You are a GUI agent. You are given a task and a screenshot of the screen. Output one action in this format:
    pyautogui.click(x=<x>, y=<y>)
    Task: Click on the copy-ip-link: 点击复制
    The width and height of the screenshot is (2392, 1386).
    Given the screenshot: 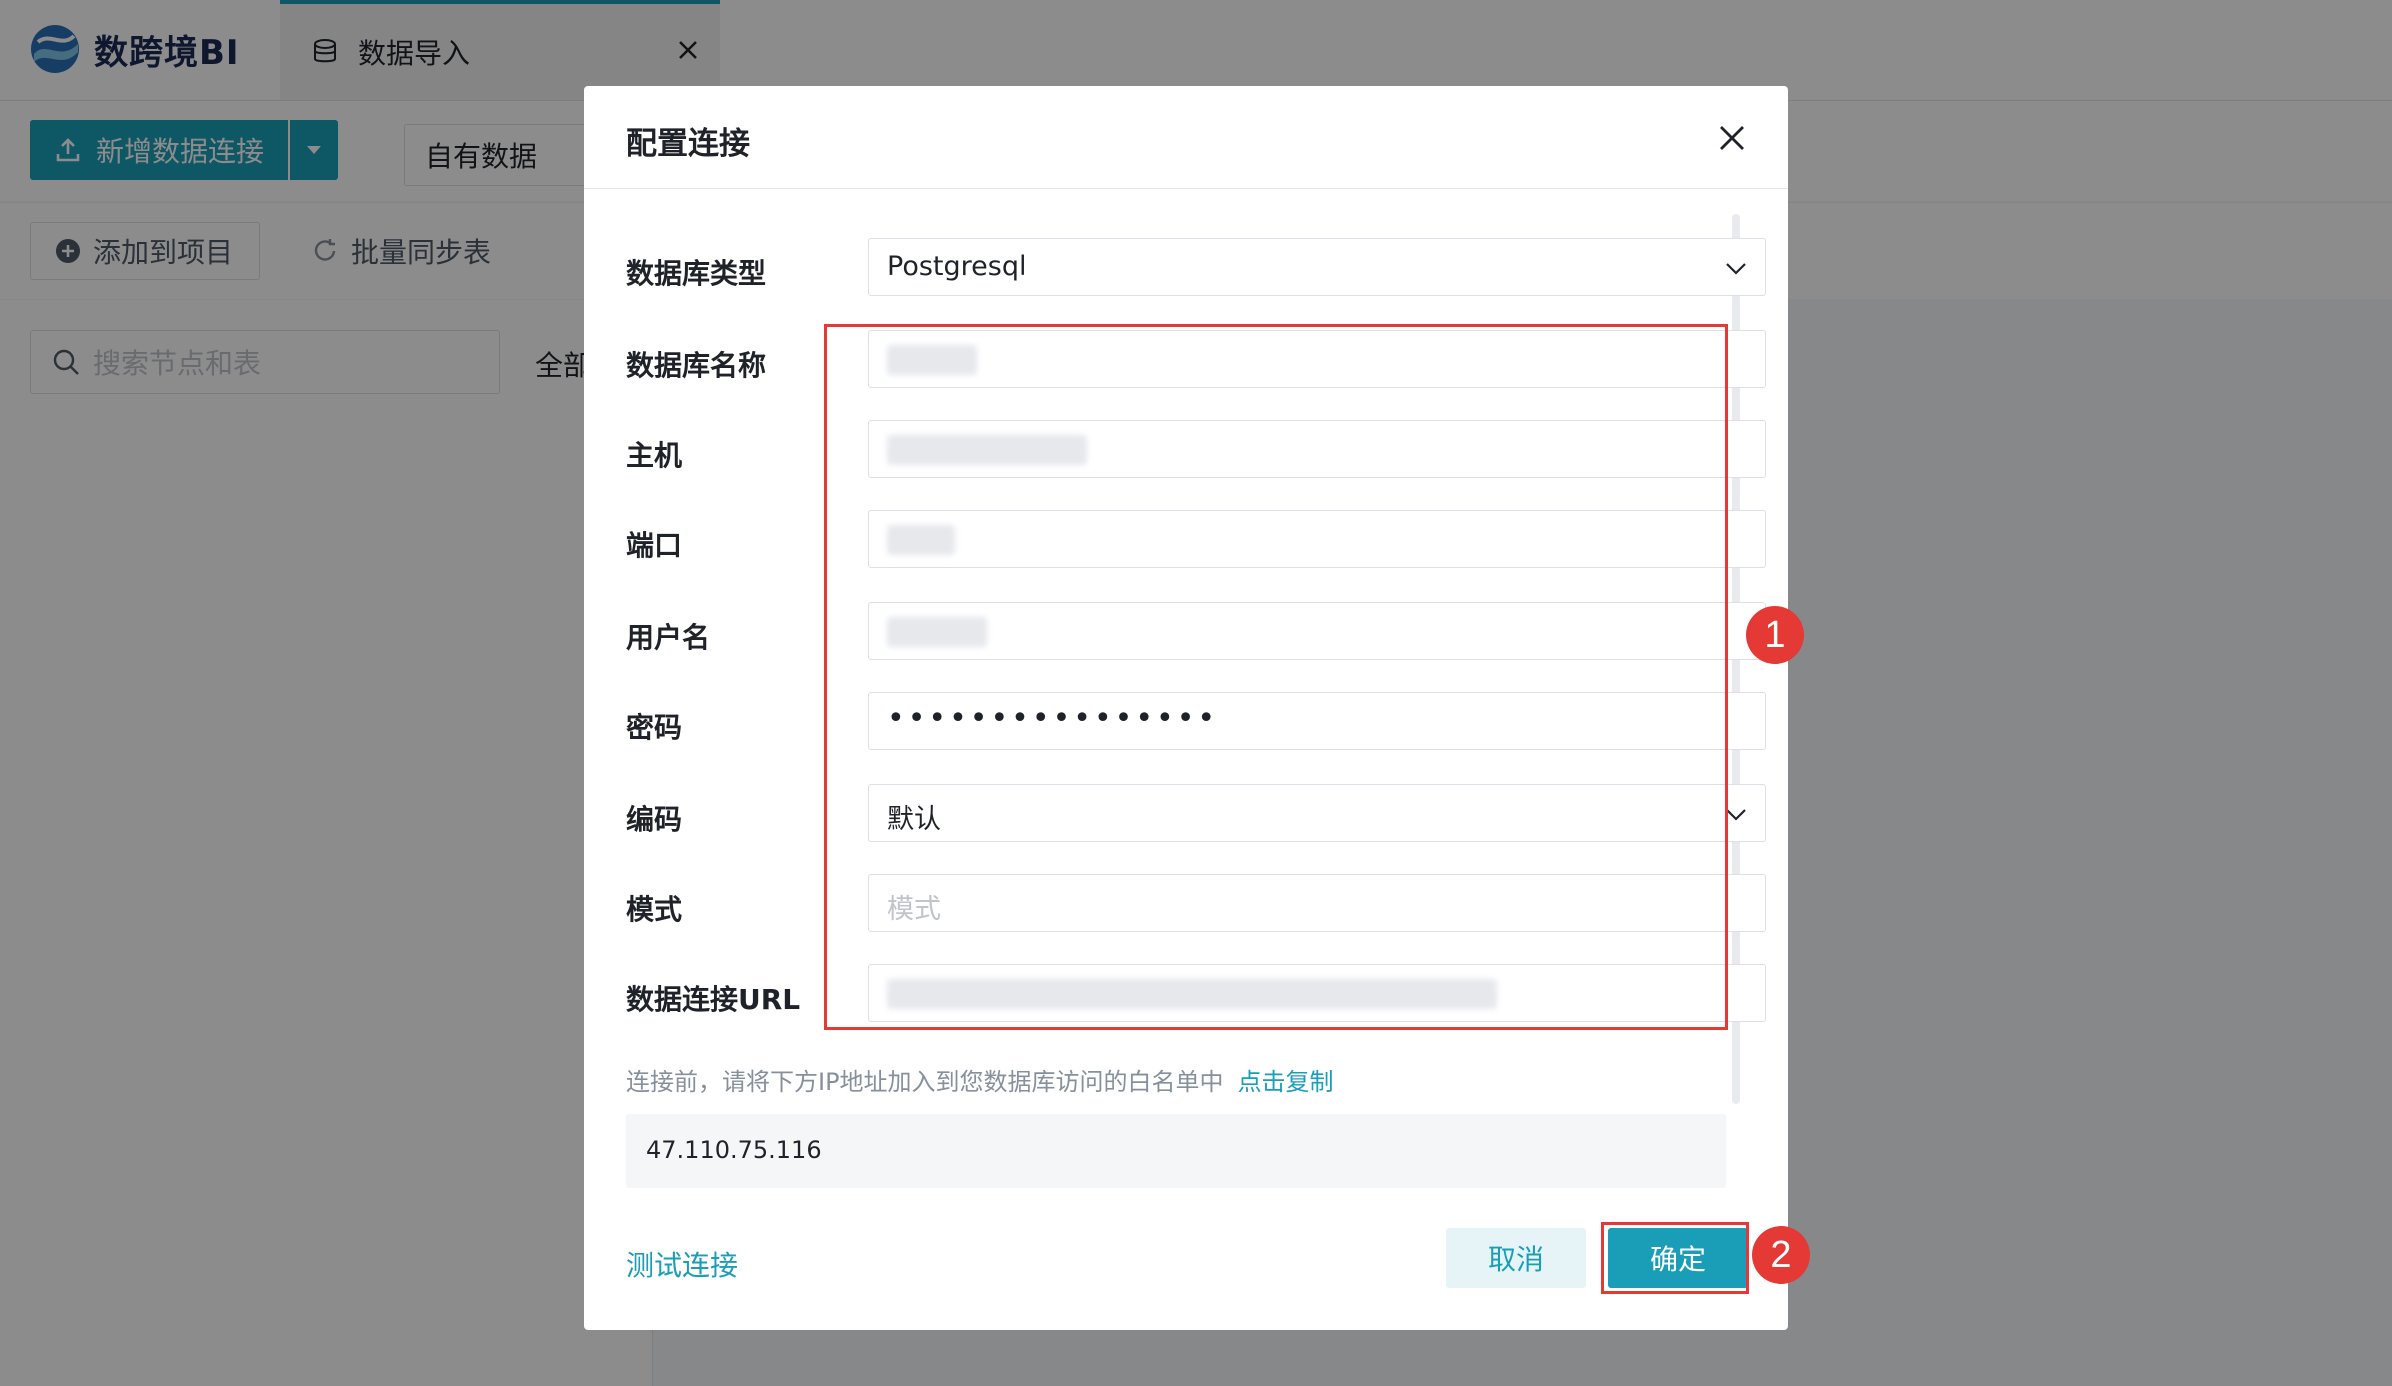 What is the action you would take?
    pyautogui.click(x=1286, y=1082)
    